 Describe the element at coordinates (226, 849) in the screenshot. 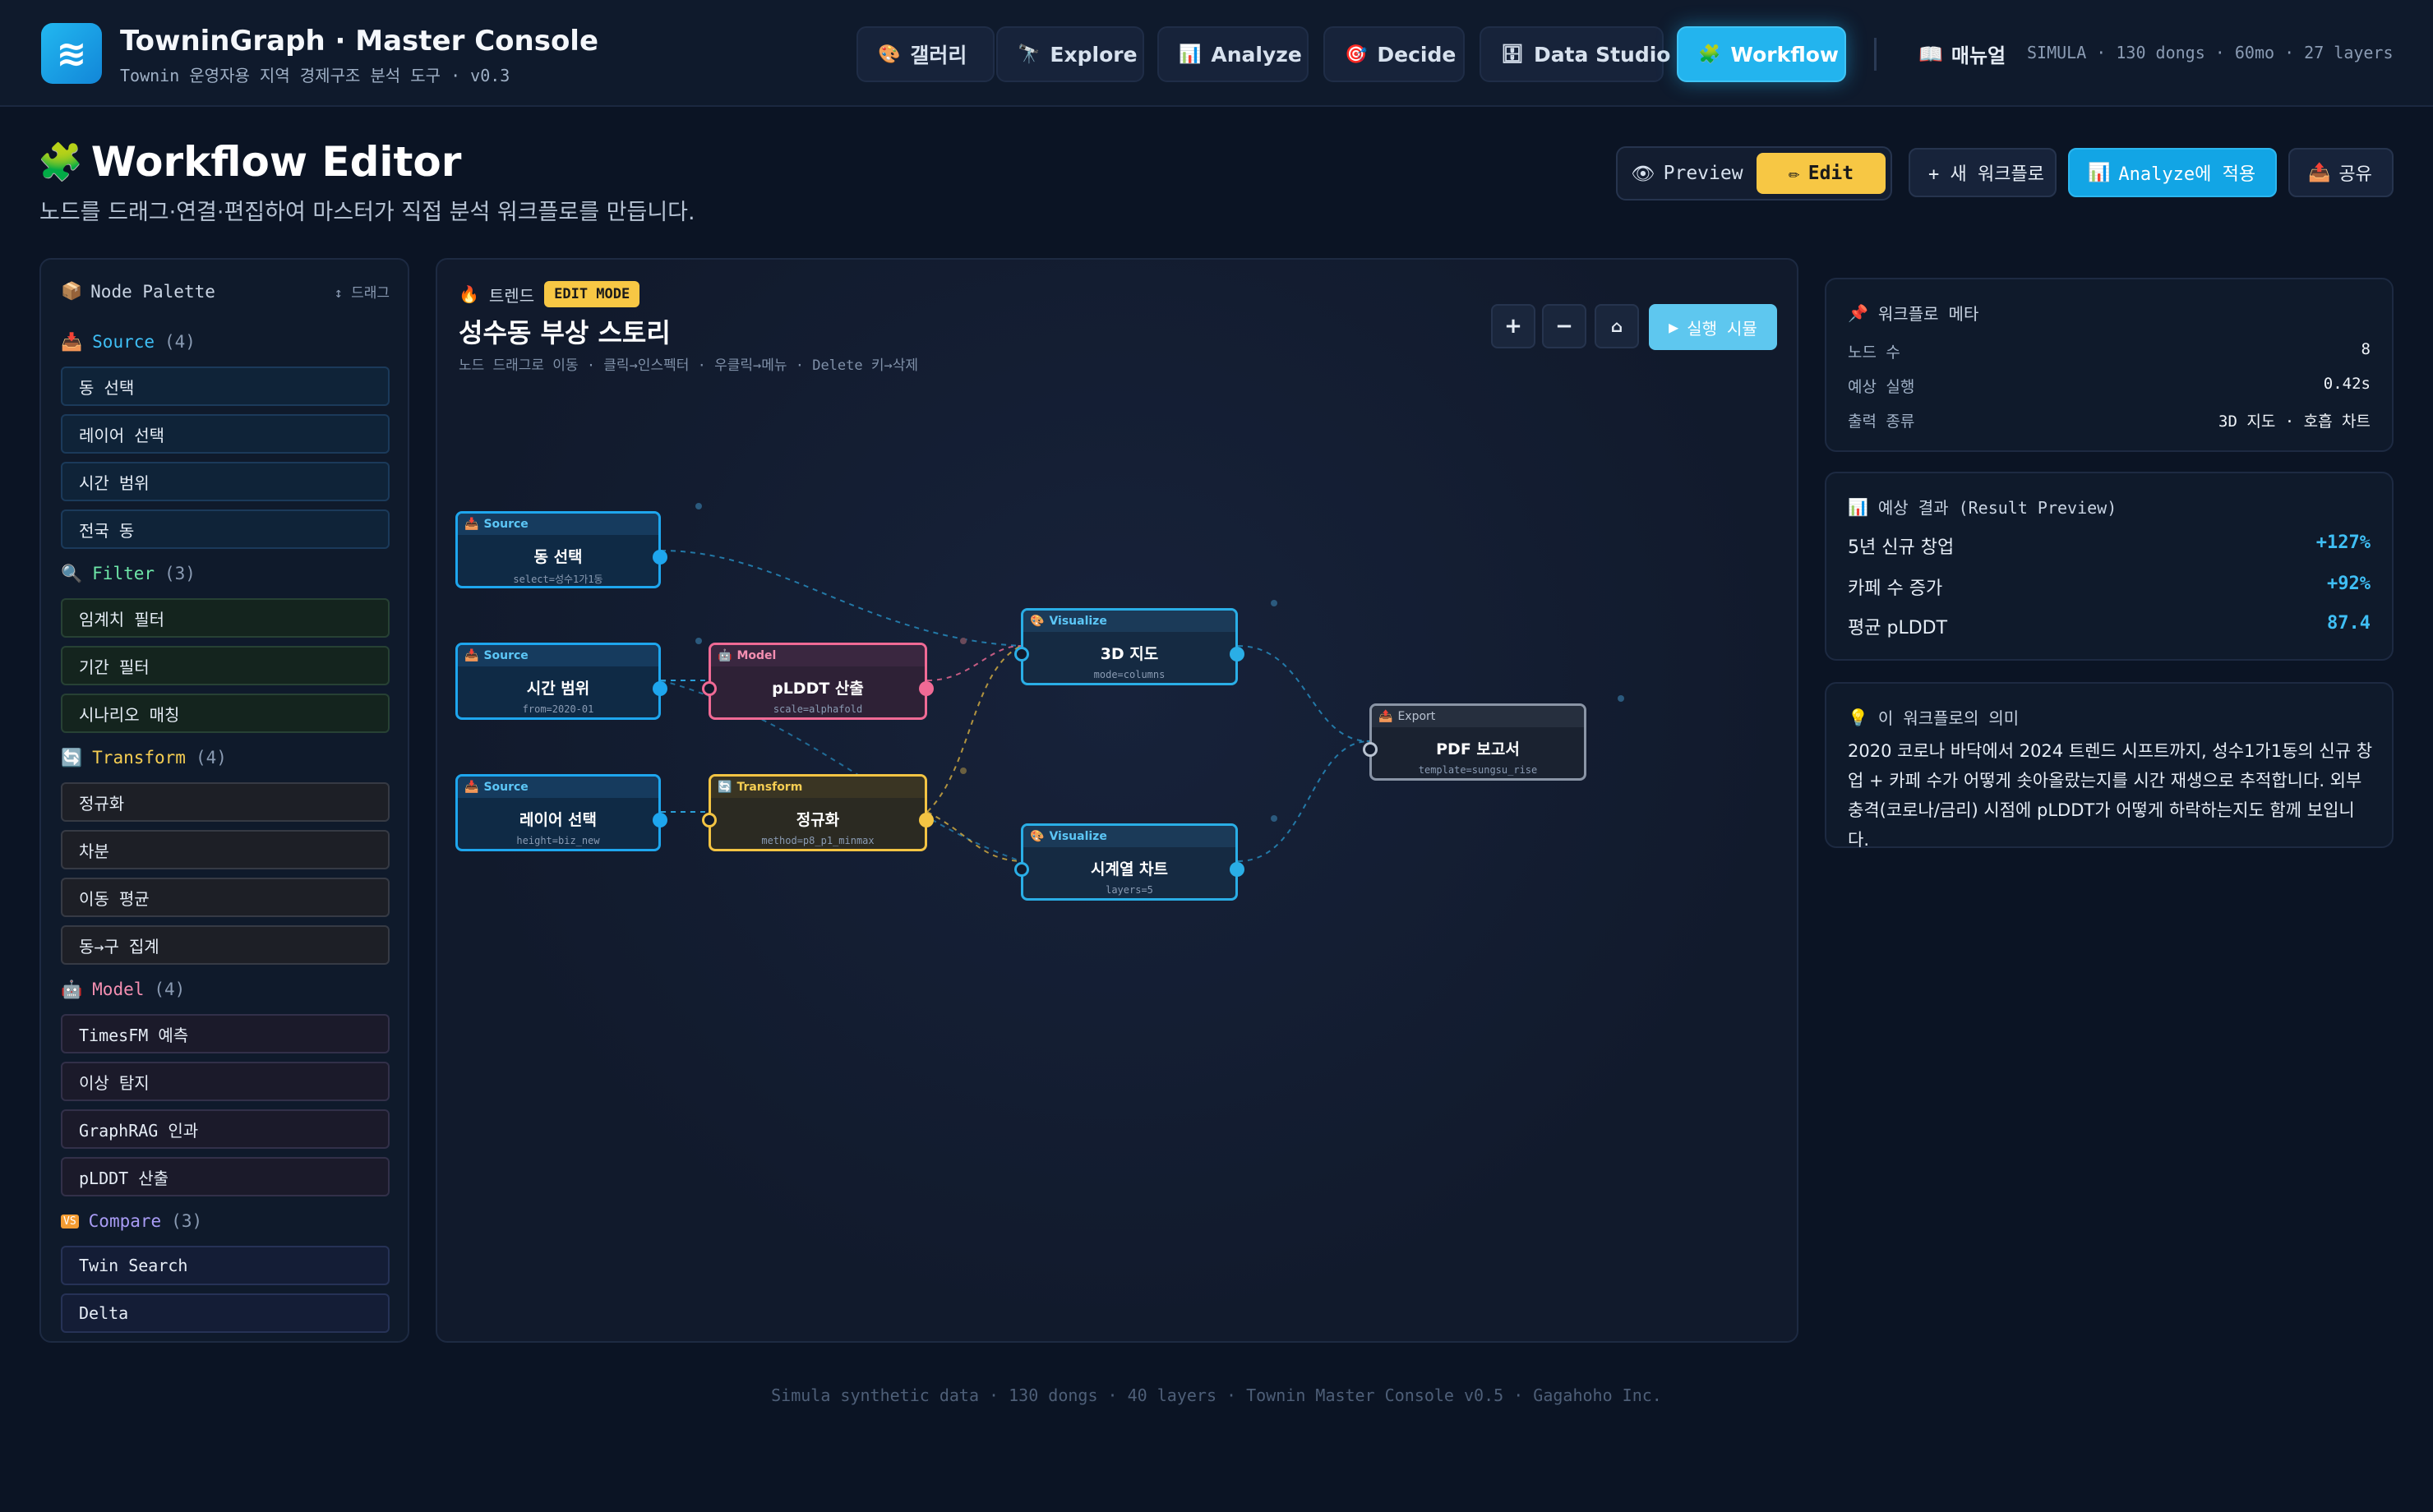

I see `palette-item: 차분` at that location.